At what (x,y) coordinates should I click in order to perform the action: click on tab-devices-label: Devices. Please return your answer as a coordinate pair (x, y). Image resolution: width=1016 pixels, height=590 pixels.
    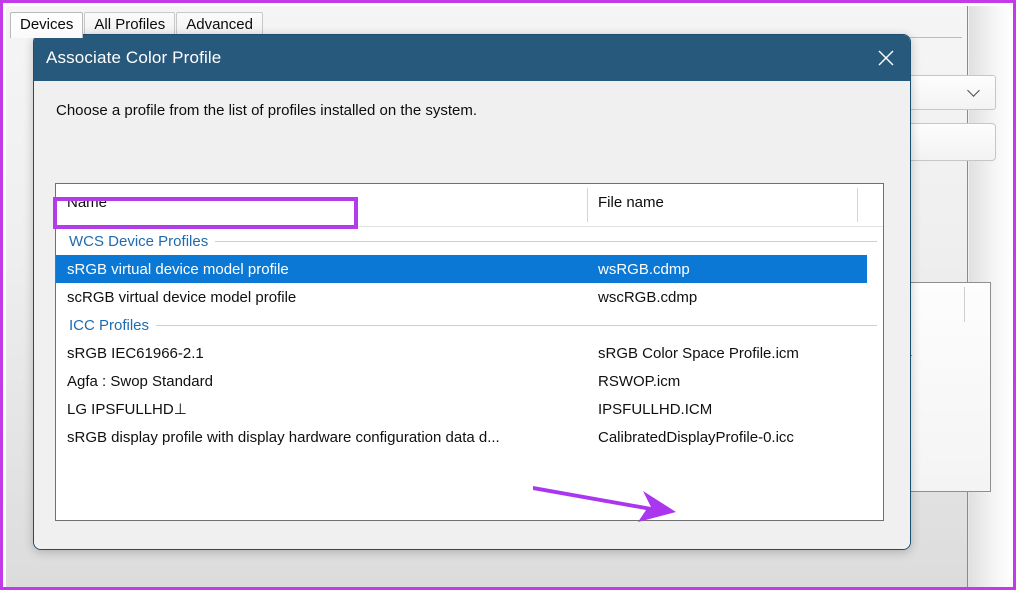
    Looking at the image, I should click on (47, 24).